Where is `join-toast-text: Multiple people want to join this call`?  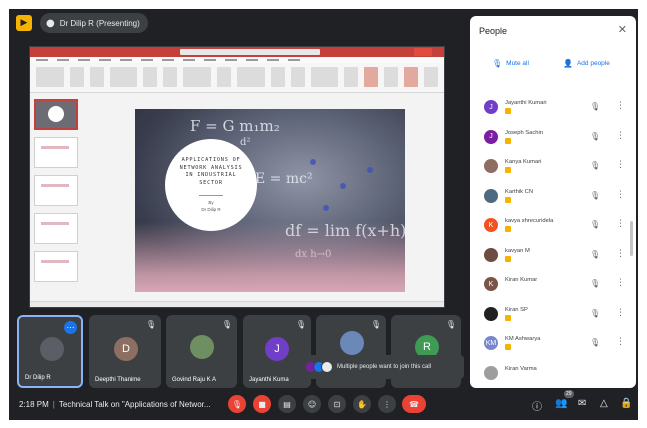 join-toast-text: Multiple people want to join this call is located at coordinates (384, 367).